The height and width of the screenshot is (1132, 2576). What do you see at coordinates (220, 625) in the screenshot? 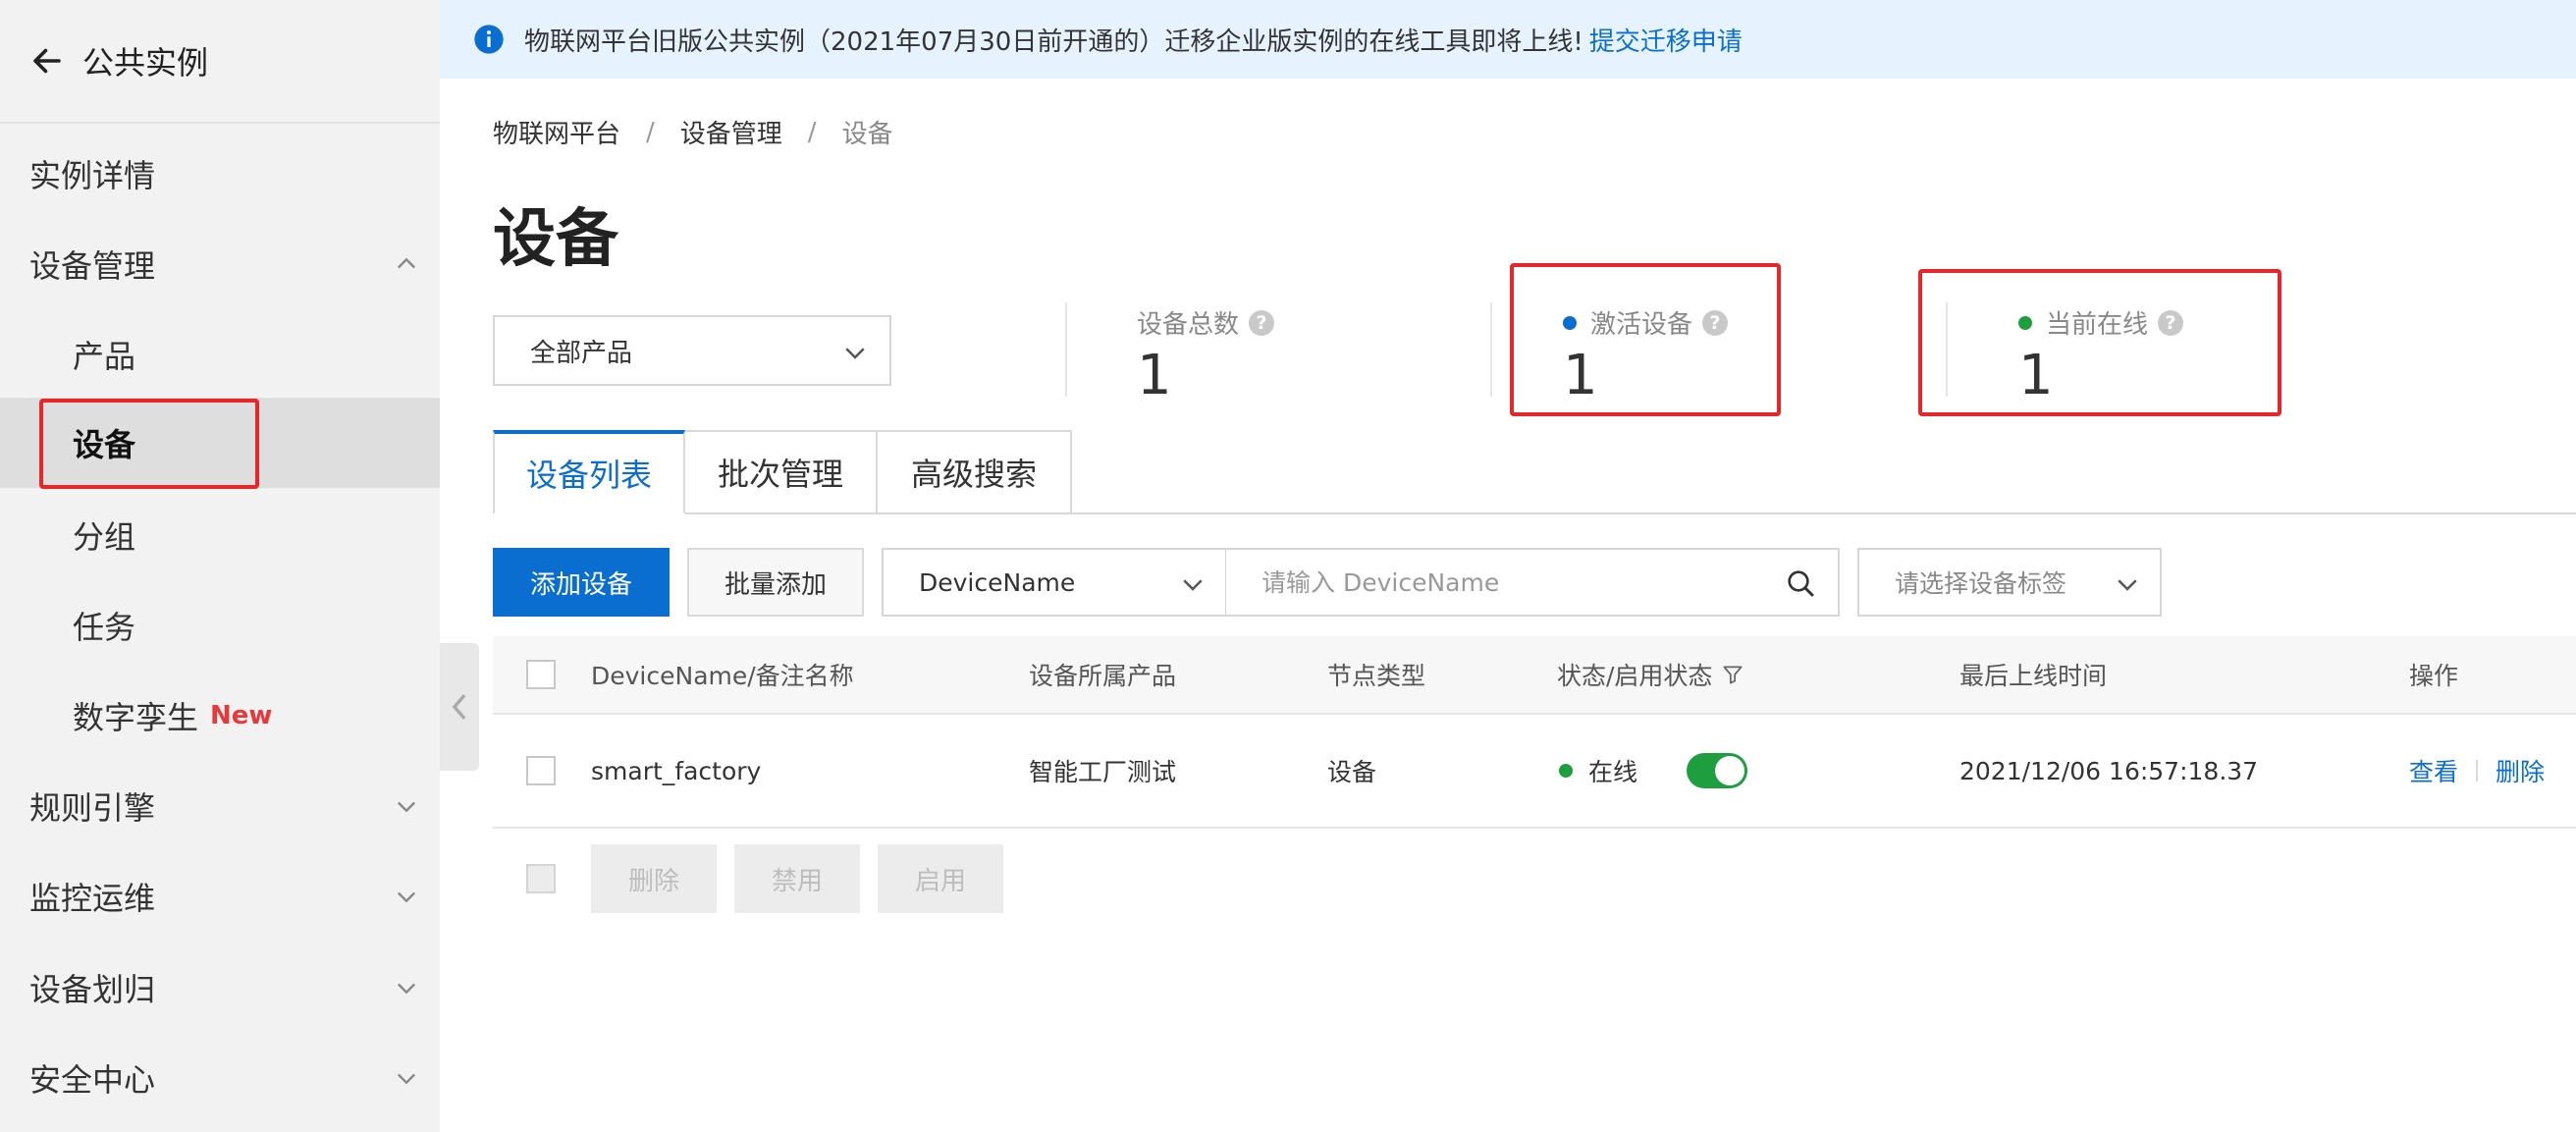
I see `sidebar-item-task: 任务` at bounding box center [220, 625].